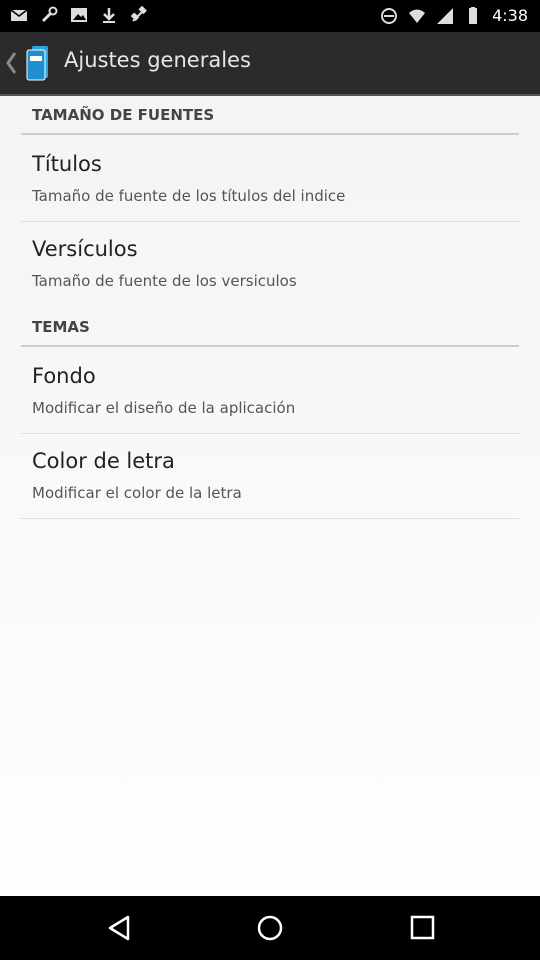 This screenshot has width=540, height=960. Describe the element at coordinates (103, 461) in the screenshot. I see `item-title: Color de letra` at that location.